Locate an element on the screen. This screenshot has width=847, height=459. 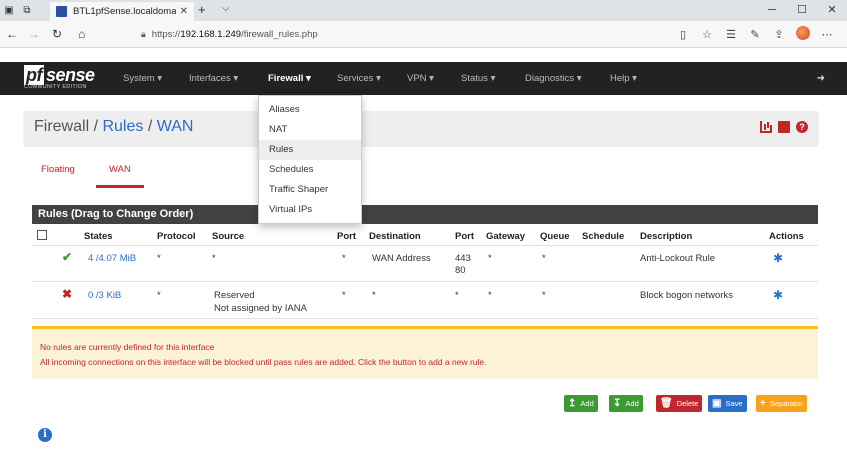
maximize-icon: ☐ is located at coordinates (802, 10).